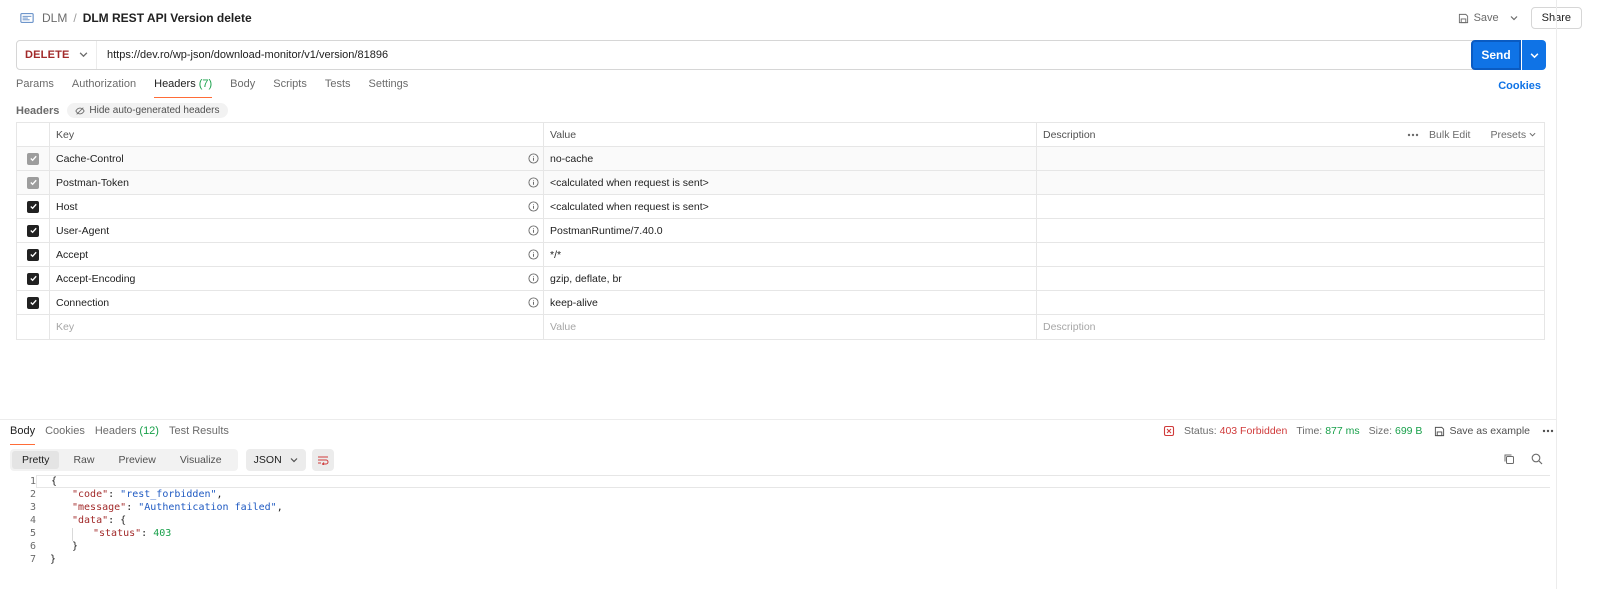 The height and width of the screenshot is (589, 1600). What do you see at coordinates (38, 110) in the screenshot?
I see `headers-section-label: Headers` at bounding box center [38, 110].